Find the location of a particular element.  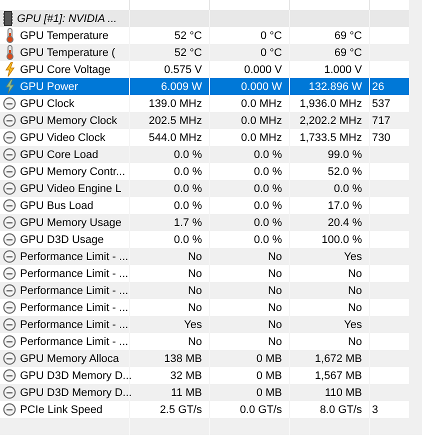

value-text: 2,202.2 MHz is located at coordinates (331, 120).